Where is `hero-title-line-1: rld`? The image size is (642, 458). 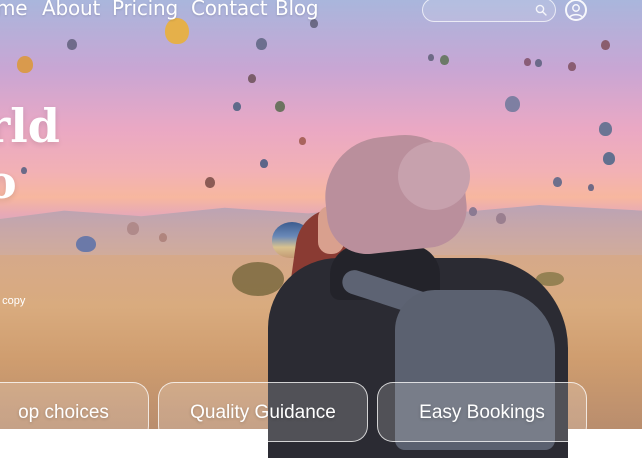 hero-title-line-1: rld is located at coordinates (30, 126).